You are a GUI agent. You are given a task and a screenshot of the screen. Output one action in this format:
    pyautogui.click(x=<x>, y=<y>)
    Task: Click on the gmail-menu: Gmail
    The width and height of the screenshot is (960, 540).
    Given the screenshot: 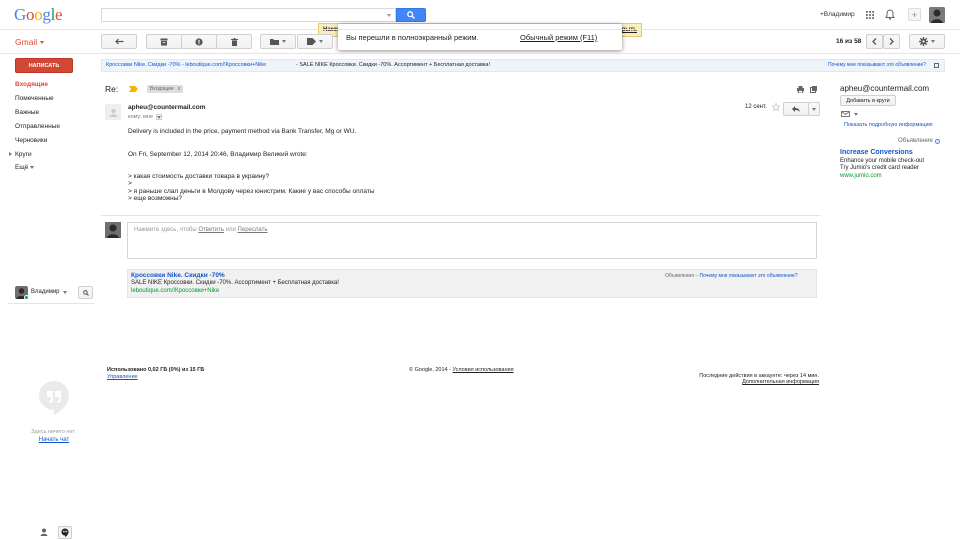 What is the action you would take?
    pyautogui.click(x=30, y=42)
    